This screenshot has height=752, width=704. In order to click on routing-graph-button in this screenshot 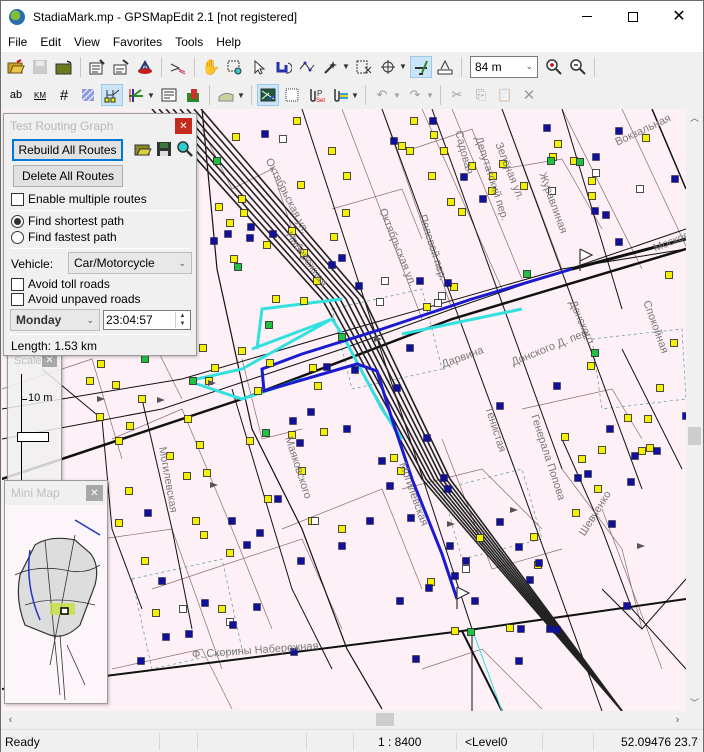, I will do `click(112, 95)`.